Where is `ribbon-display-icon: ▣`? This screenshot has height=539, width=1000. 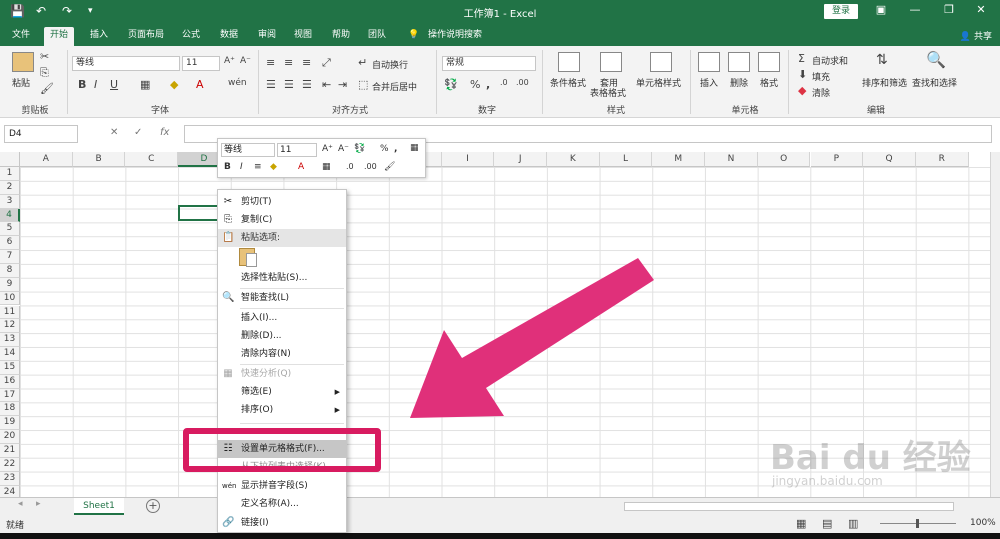 ribbon-display-icon: ▣ is located at coordinates (881, 9).